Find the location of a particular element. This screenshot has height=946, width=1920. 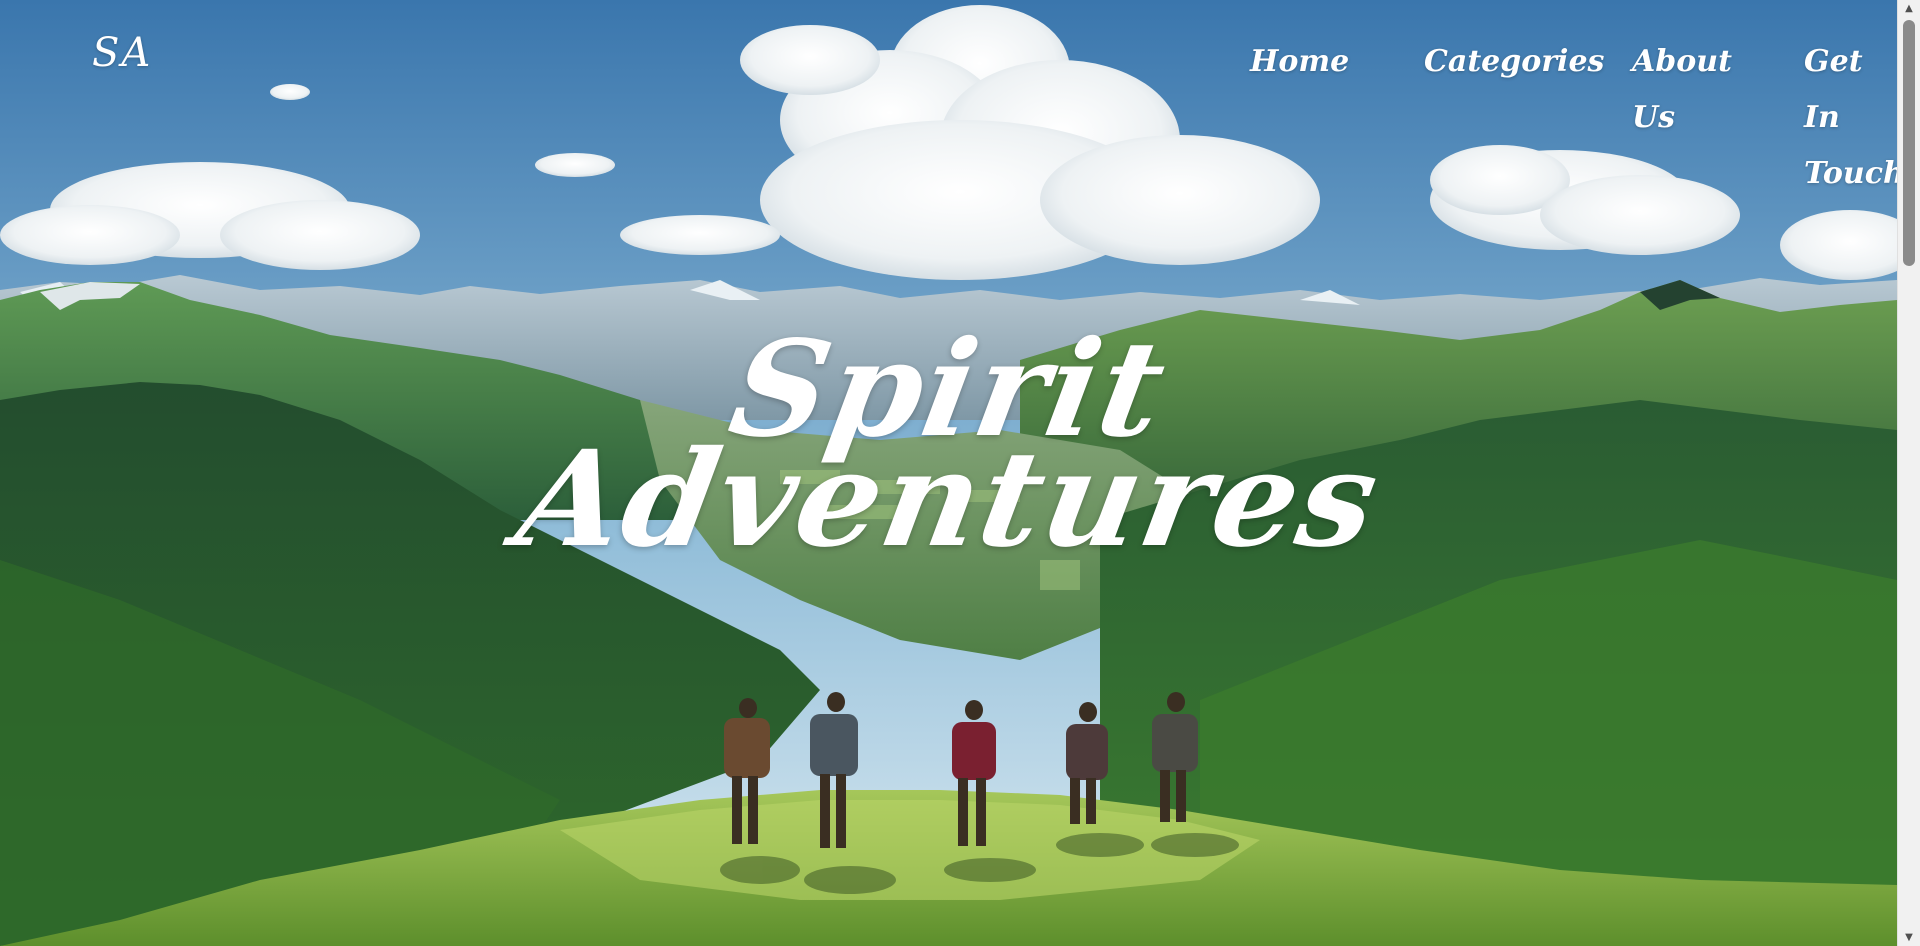

nav-home-link: Home is located at coordinates (1299, 62).